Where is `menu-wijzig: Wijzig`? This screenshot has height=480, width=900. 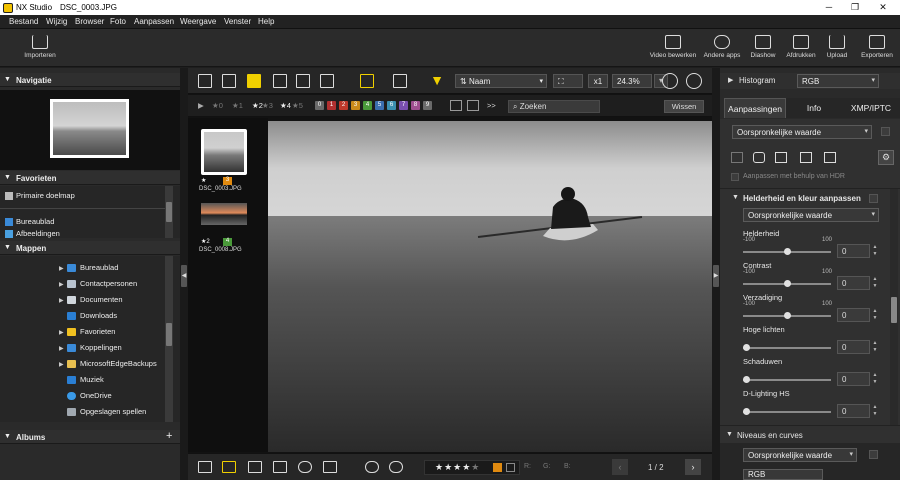
menu-wijzig: Wijzig is located at coordinates (56, 21).